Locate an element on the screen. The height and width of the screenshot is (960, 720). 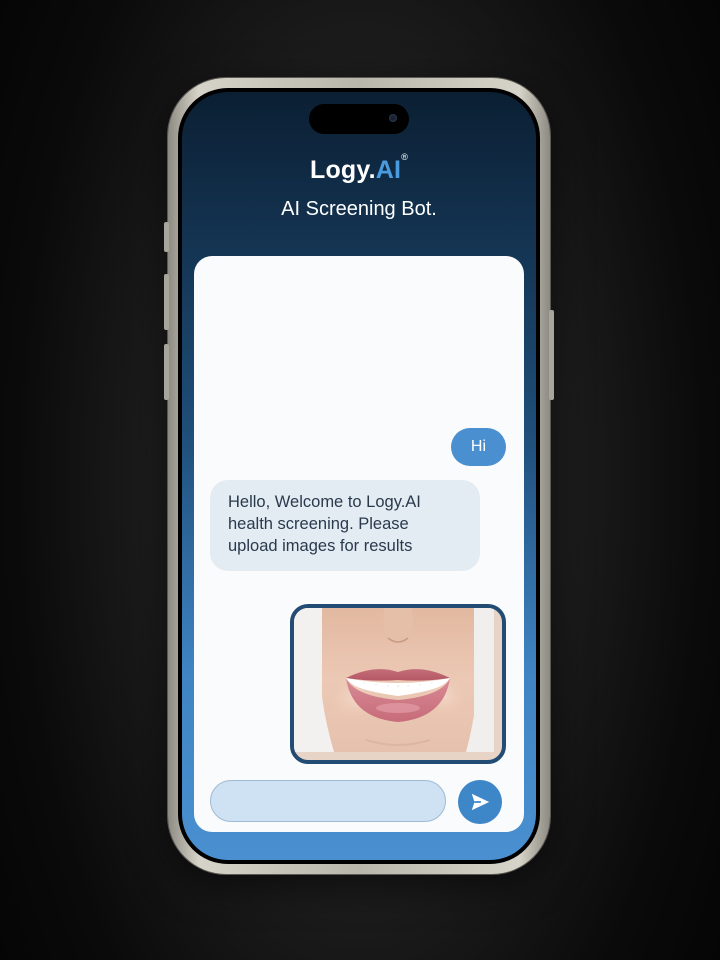
uploaded-image-message is located at coordinates (398, 684).